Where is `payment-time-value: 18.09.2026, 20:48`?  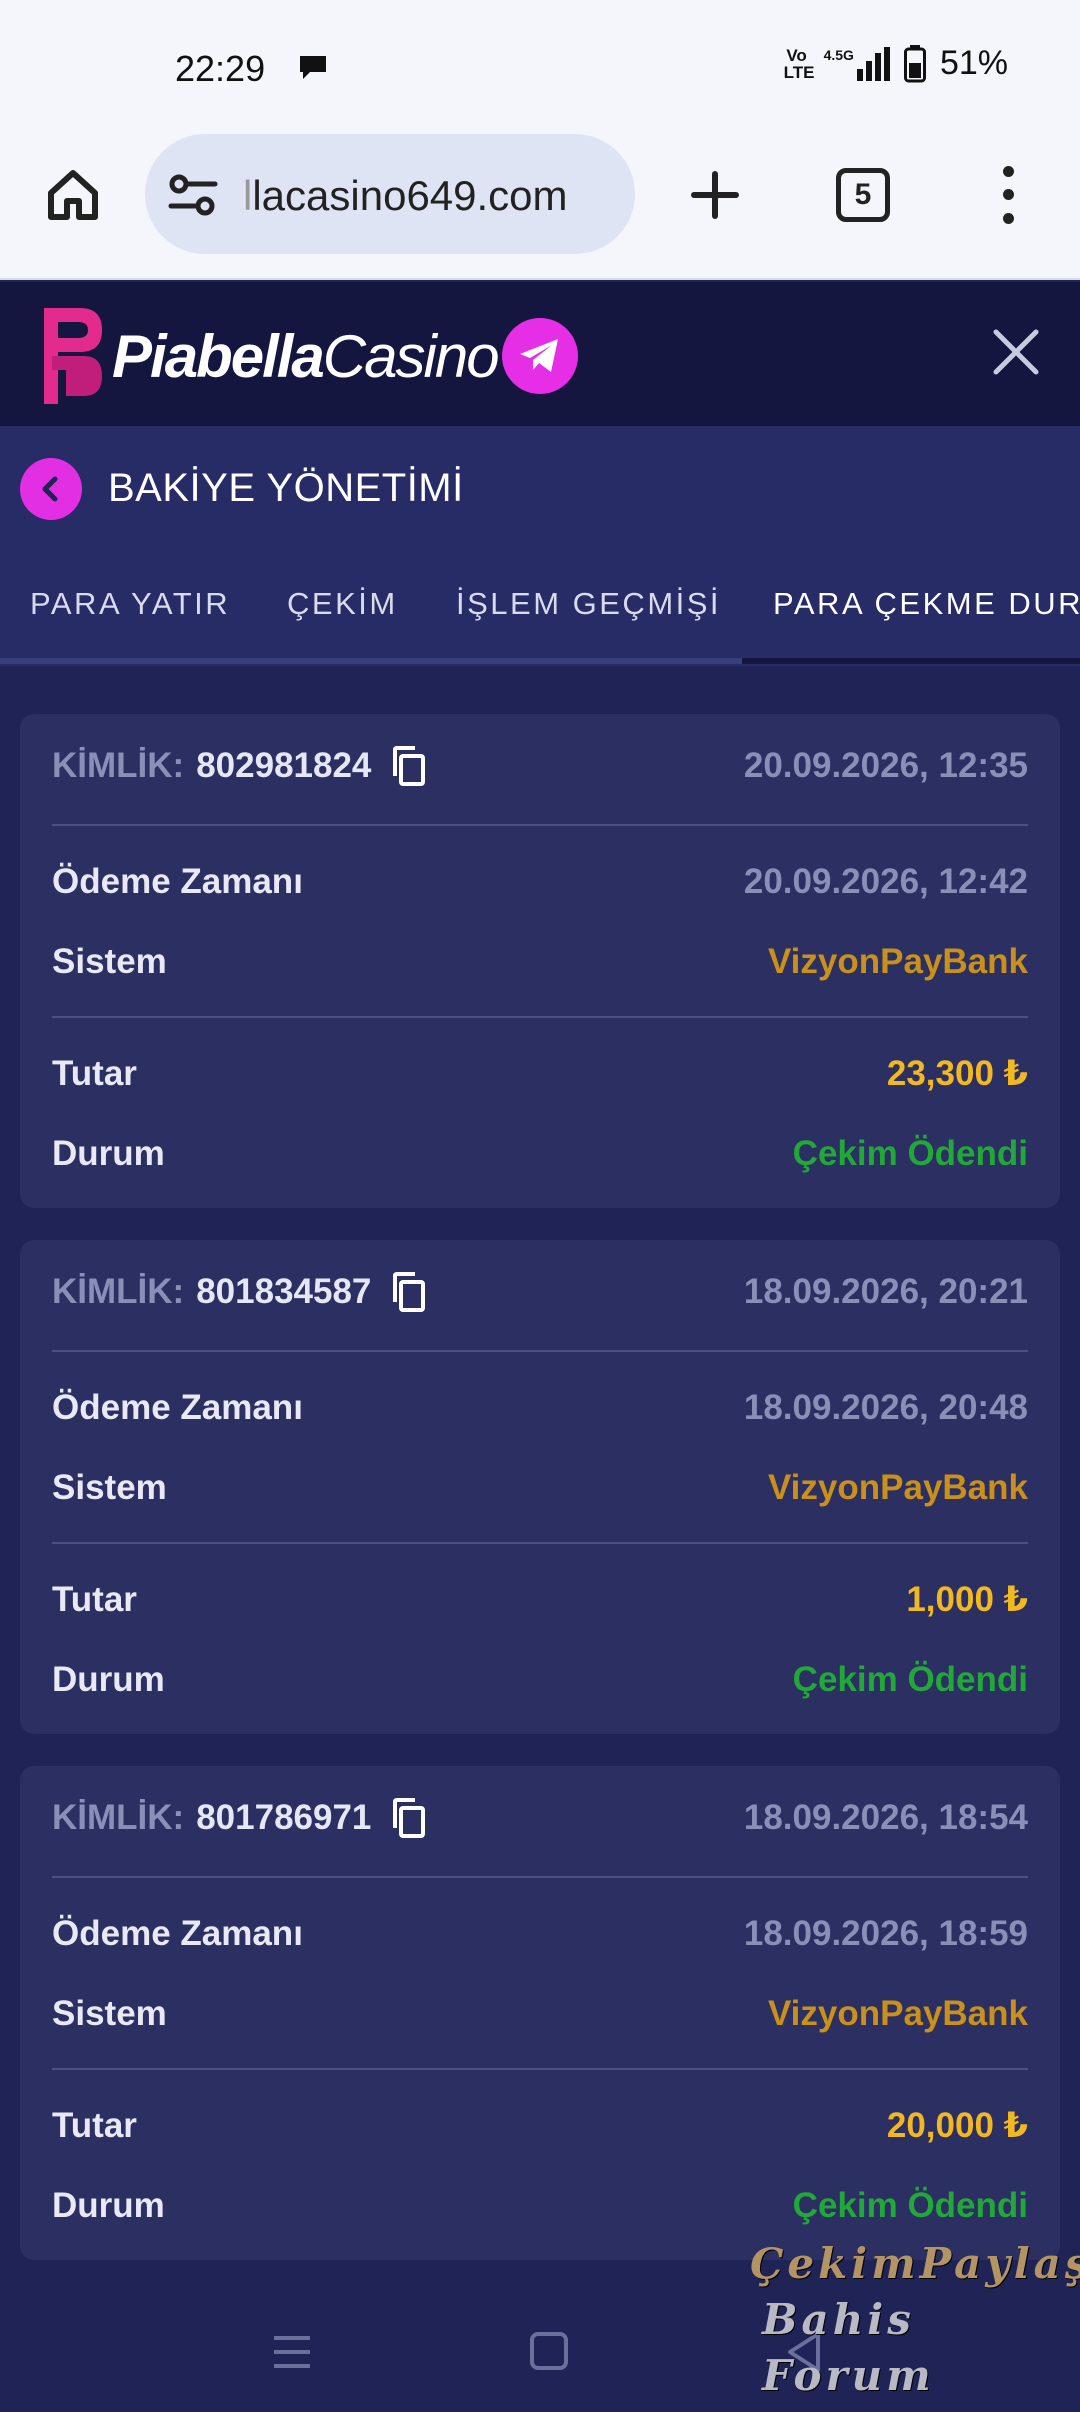 payment-time-value: 18.09.2026, 20:48 is located at coordinates (885, 1407).